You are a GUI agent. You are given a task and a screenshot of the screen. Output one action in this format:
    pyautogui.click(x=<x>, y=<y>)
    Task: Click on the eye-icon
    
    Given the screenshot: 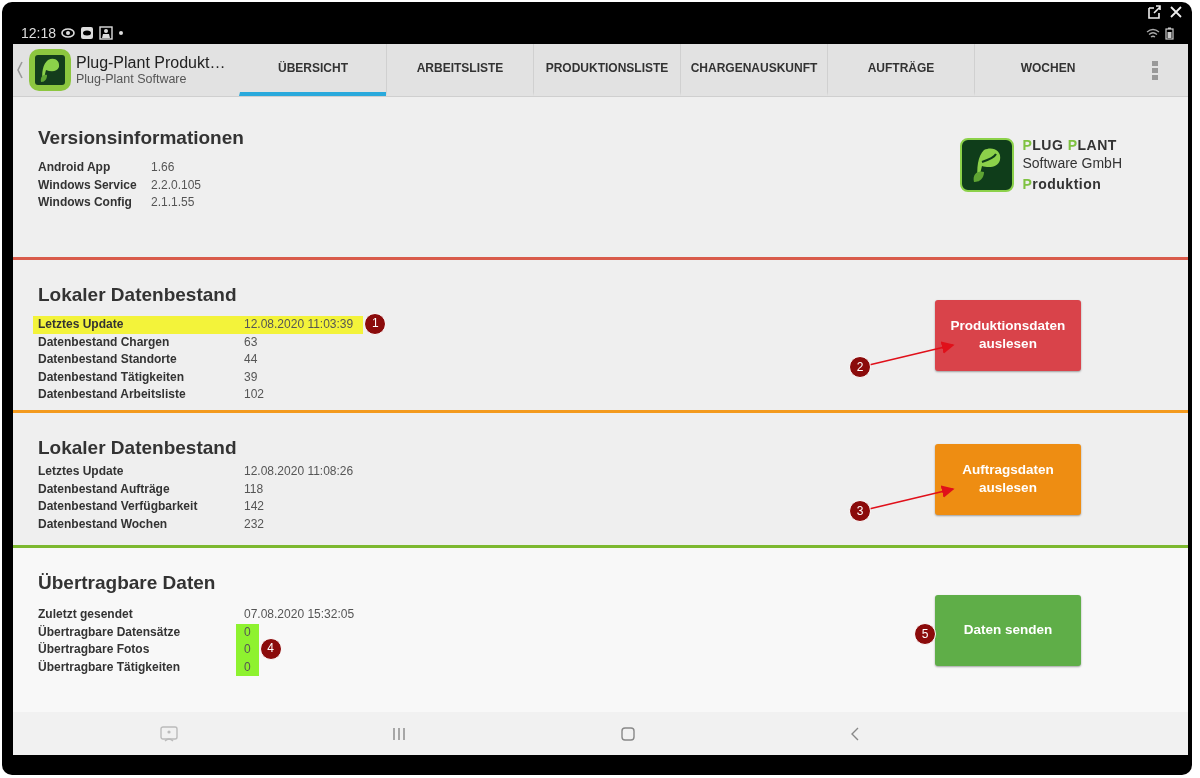 What is the action you would take?
    pyautogui.click(x=68, y=33)
    